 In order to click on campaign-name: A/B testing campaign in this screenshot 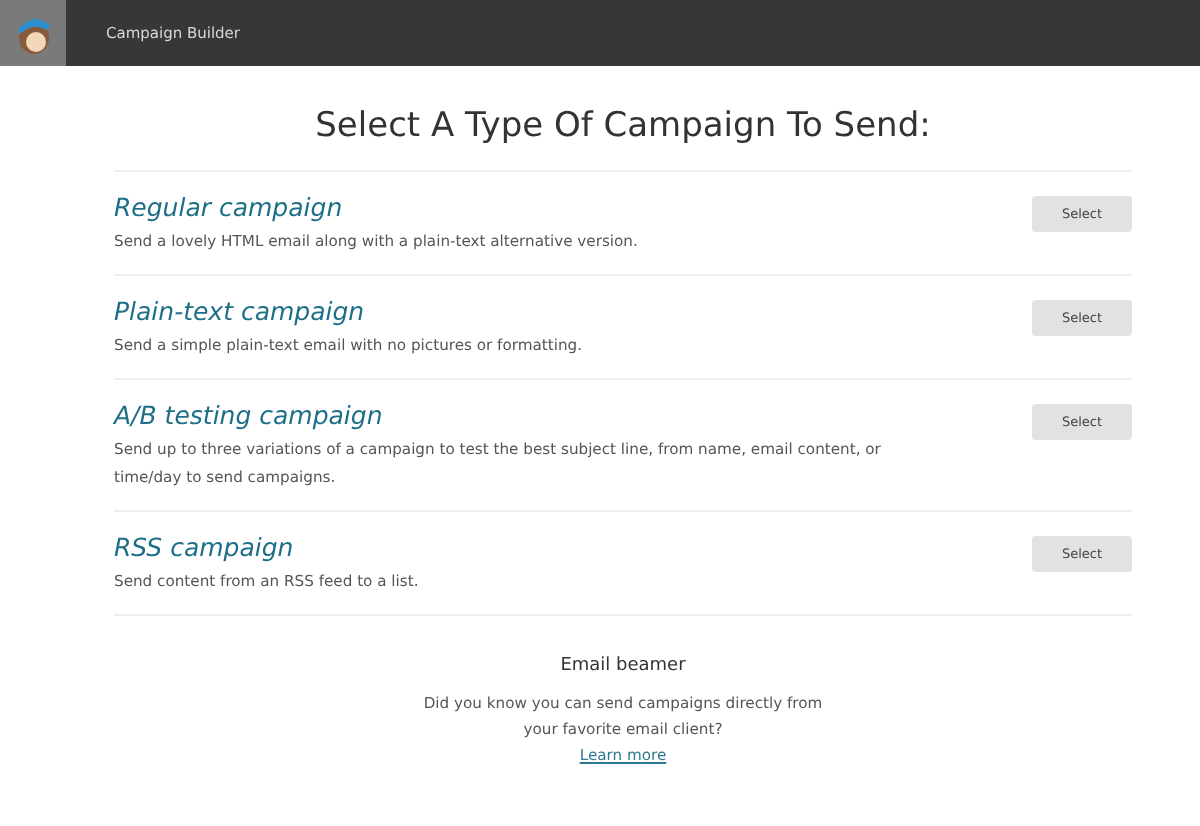, I will do `click(249, 415)`.